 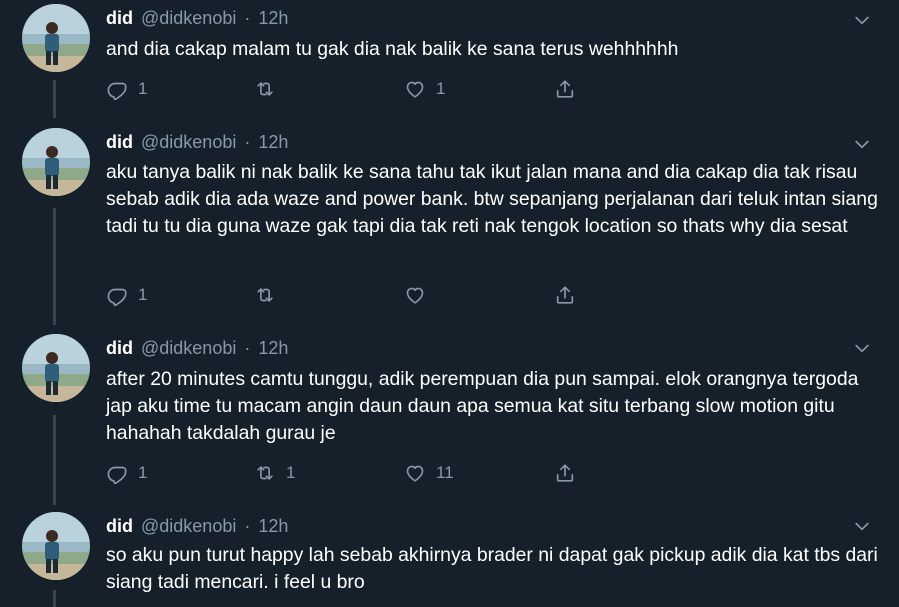 What do you see at coordinates (346, 89) in the screenshot?
I see `tweet-actions: 1 1` at bounding box center [346, 89].